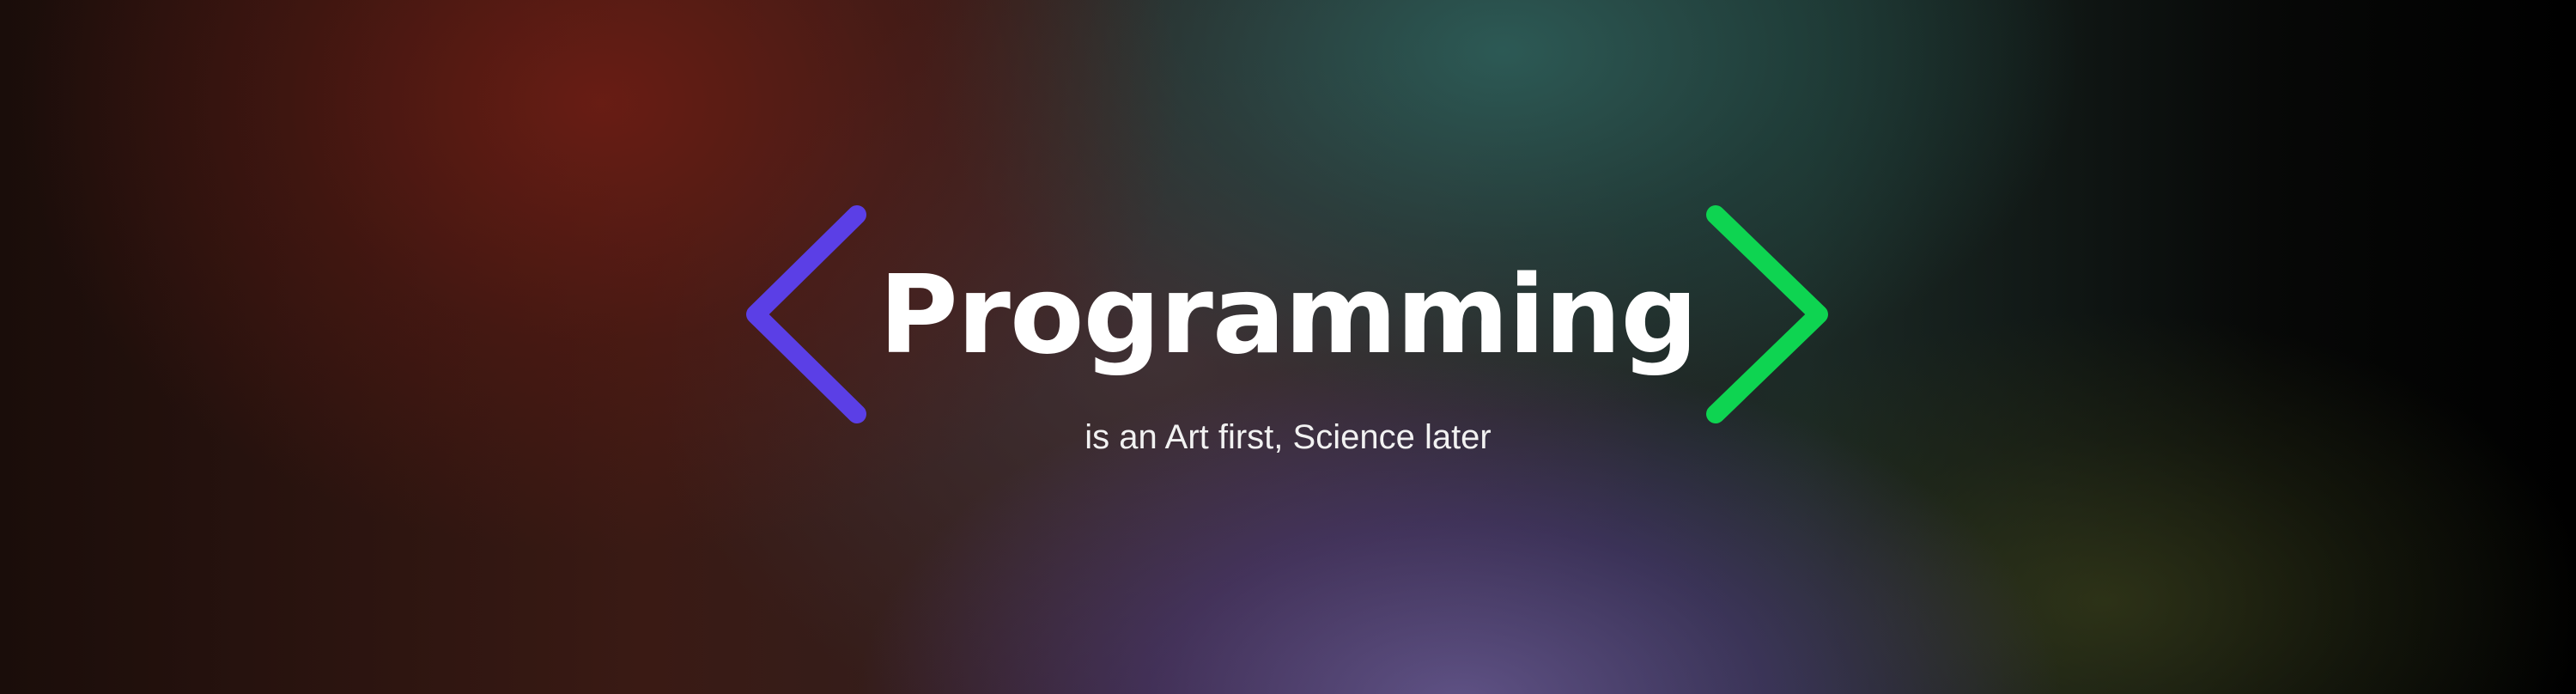 The height and width of the screenshot is (694, 2576). Describe the element at coordinates (1288, 437) in the screenshot. I see `banner-subtitle: is an Art first, Science later` at that location.